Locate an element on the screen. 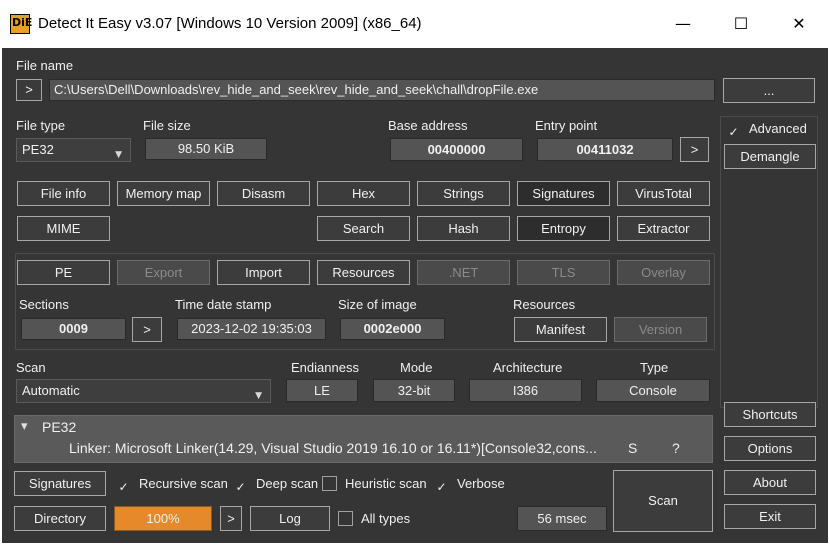  endianness-value: LE is located at coordinates (322, 390).